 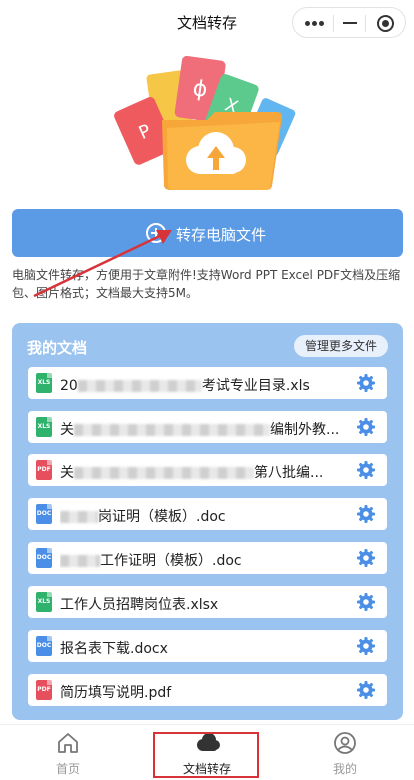 What do you see at coordinates (139, 605) in the screenshot?
I see `document-name: 工作人员招聘岗位表.xlsx` at bounding box center [139, 605].